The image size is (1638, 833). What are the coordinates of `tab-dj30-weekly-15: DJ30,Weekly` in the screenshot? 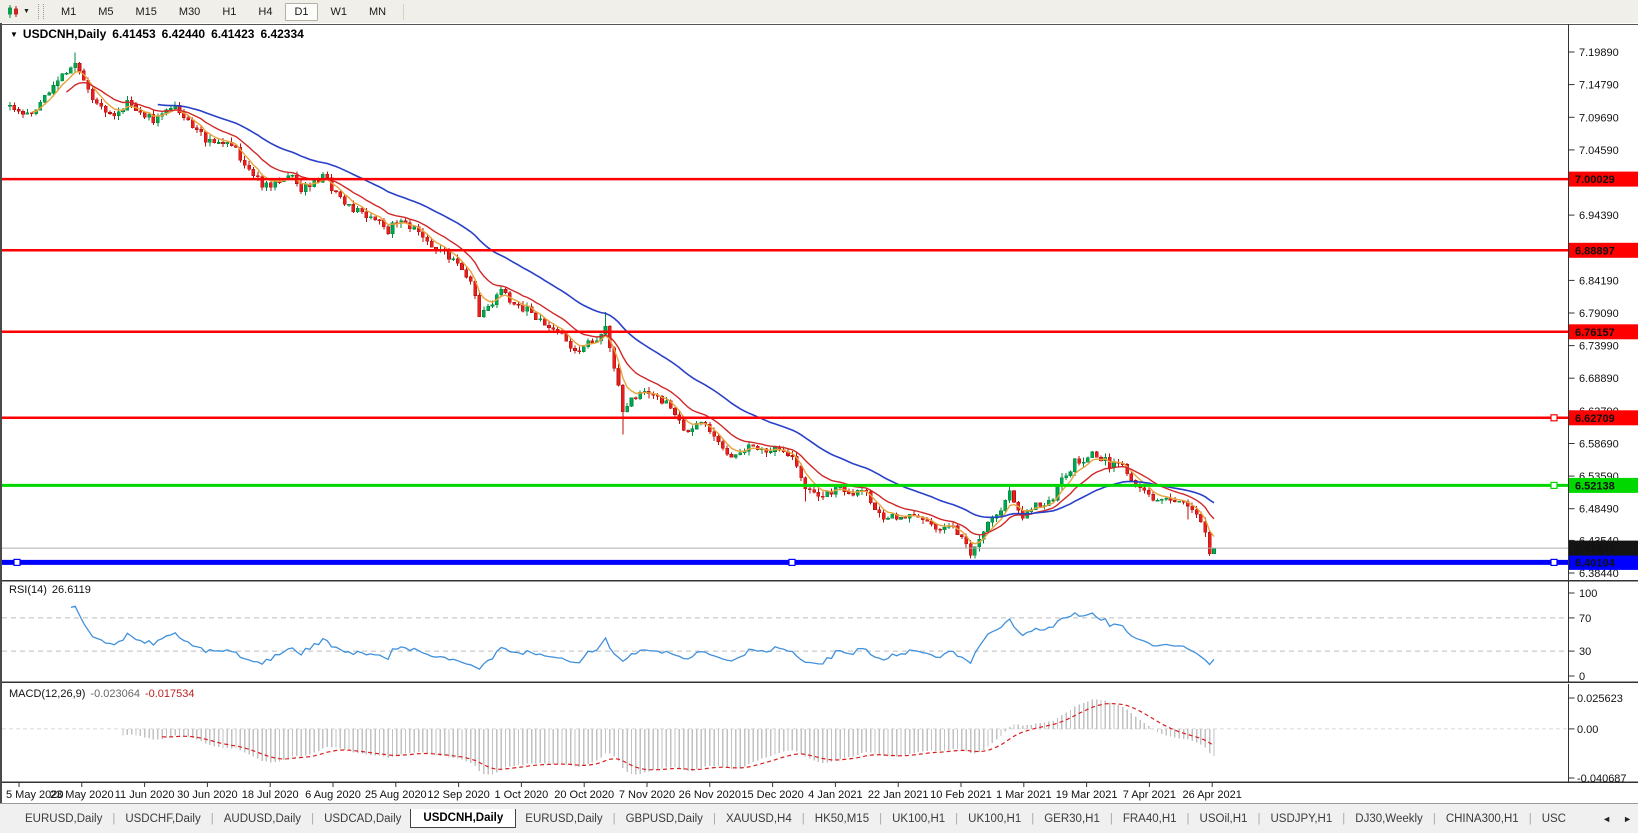 It's located at (1389, 819).